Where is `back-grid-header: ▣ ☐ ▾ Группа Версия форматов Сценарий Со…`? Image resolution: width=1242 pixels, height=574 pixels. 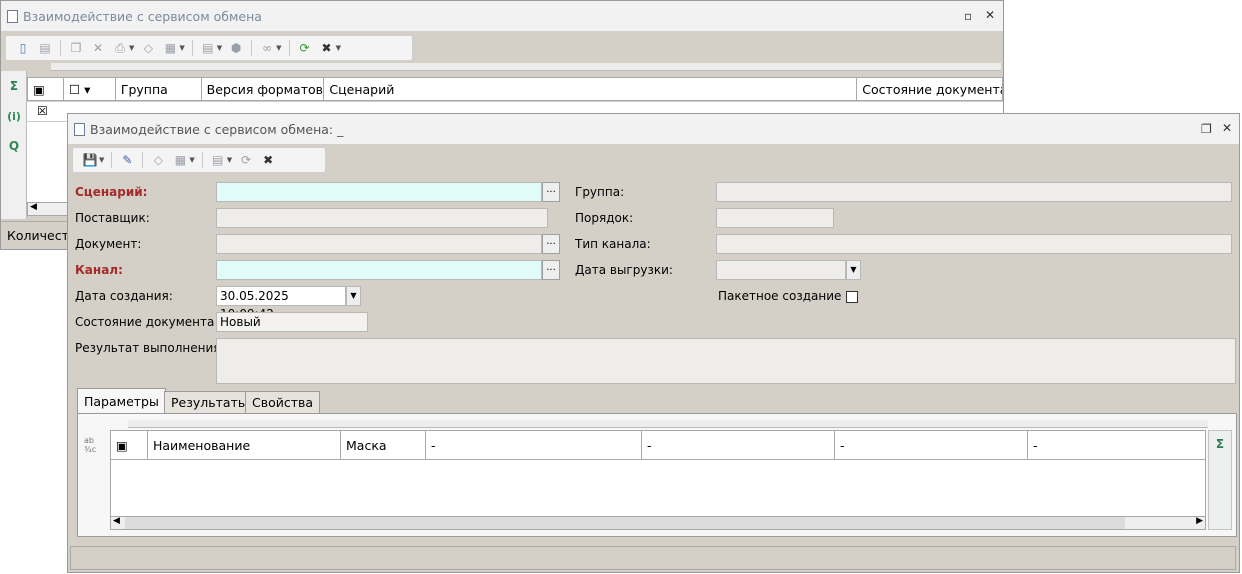
back-grid-header: ▣ ☐ ▾ Группа Версия форматов Сценарий Со… is located at coordinates (515, 89).